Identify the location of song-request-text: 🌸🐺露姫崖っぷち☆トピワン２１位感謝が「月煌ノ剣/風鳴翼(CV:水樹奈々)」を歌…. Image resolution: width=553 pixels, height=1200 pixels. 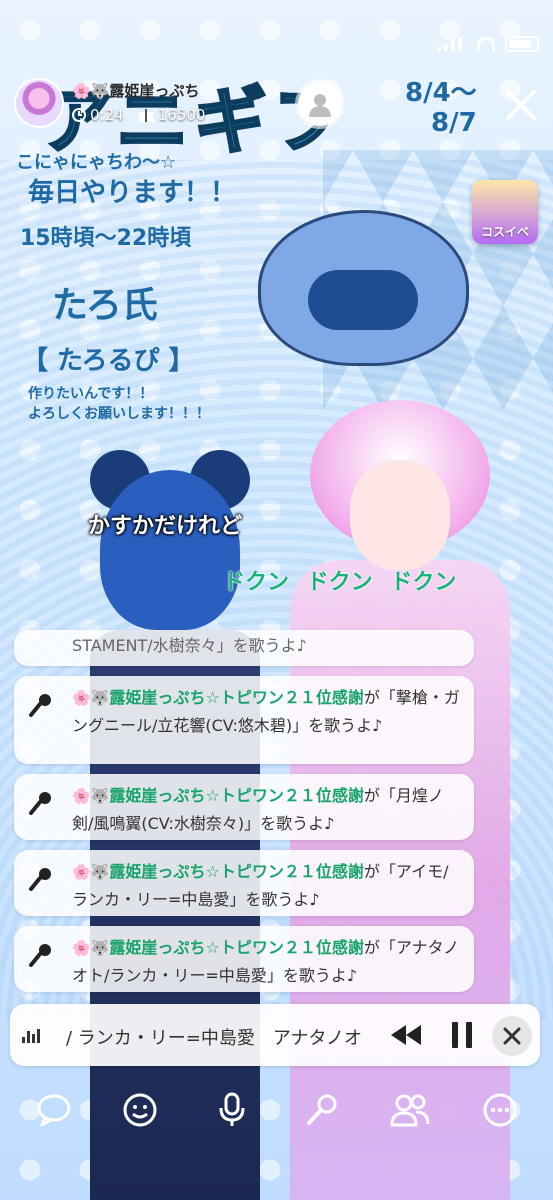
(267, 809).